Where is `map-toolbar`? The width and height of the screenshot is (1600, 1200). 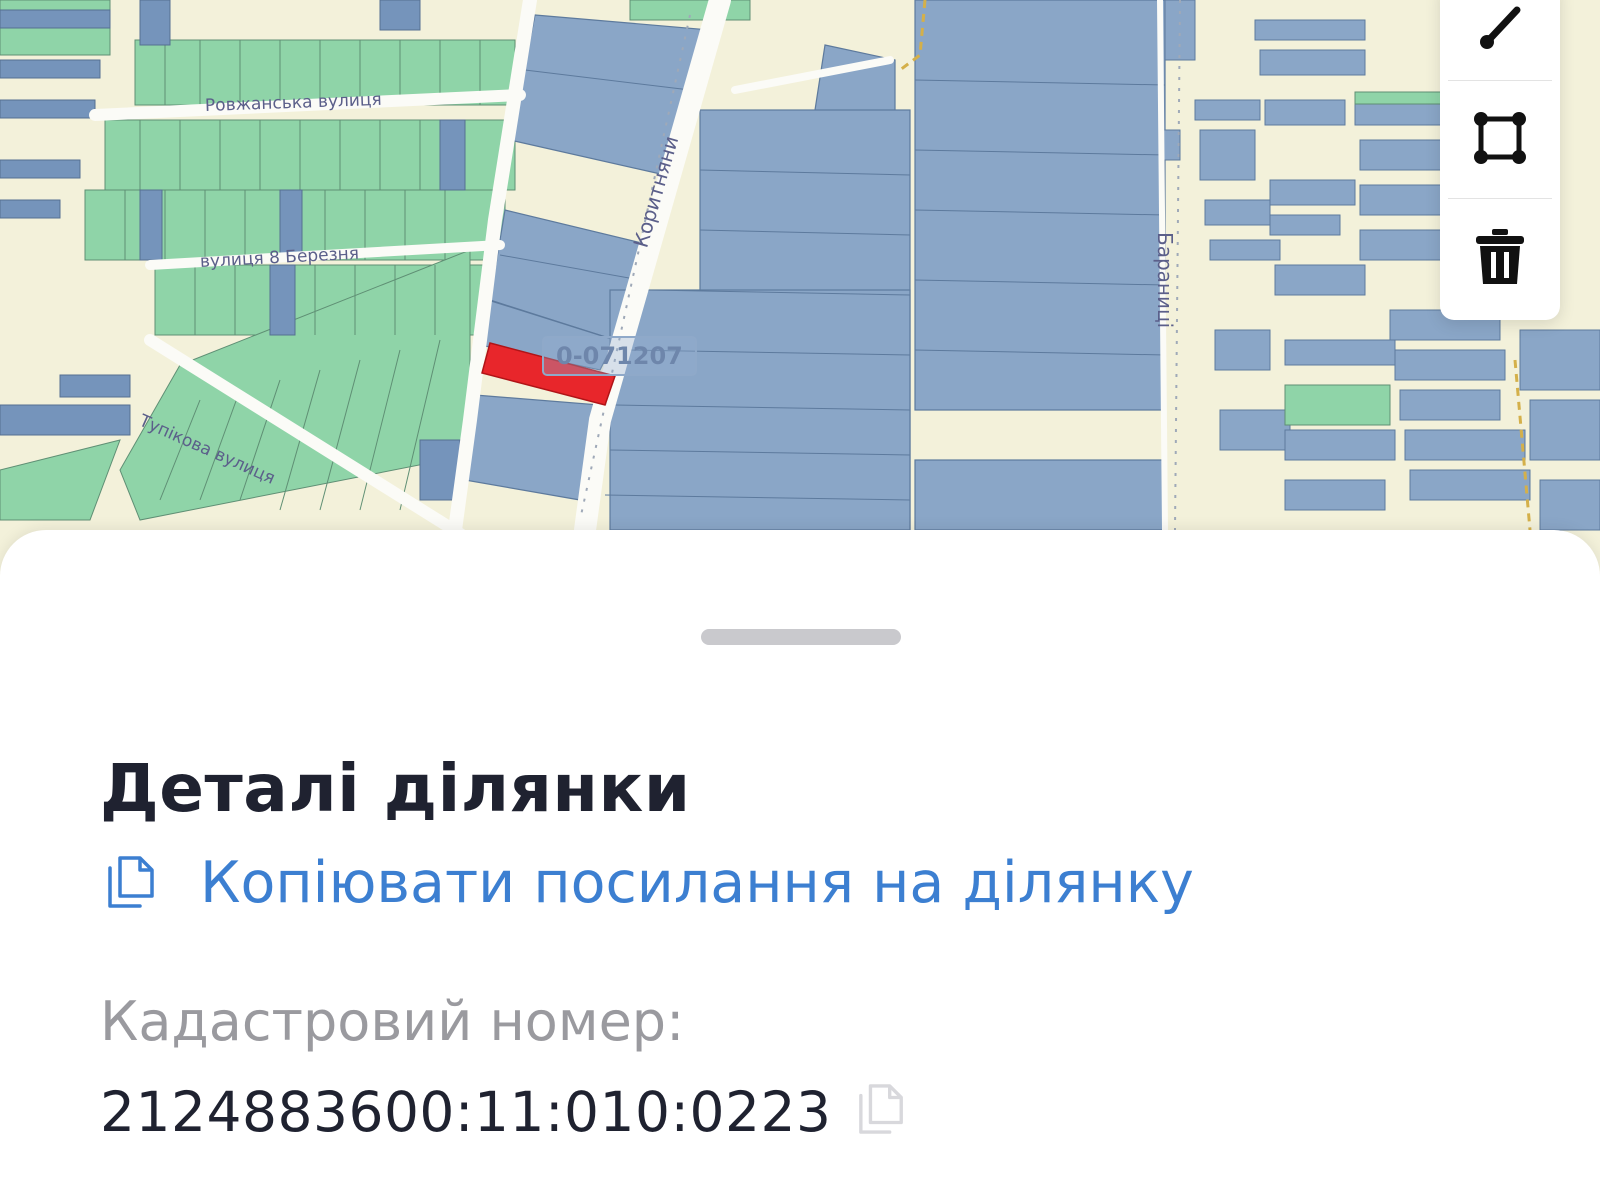 map-toolbar is located at coordinates (1500, 160).